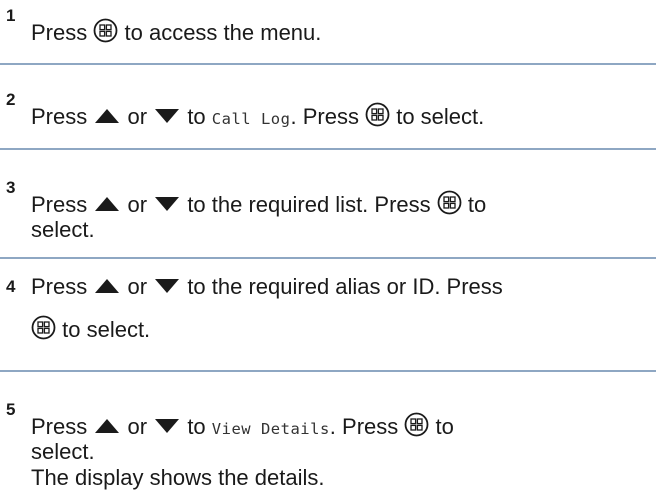  Describe the element at coordinates (11, 187) in the screenshot. I see `step-number: 3` at that location.